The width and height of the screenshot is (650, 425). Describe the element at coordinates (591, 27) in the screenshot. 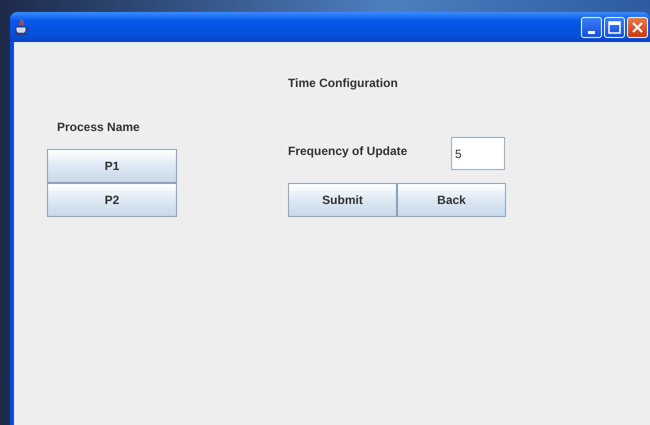

I see `minimize-button` at that location.